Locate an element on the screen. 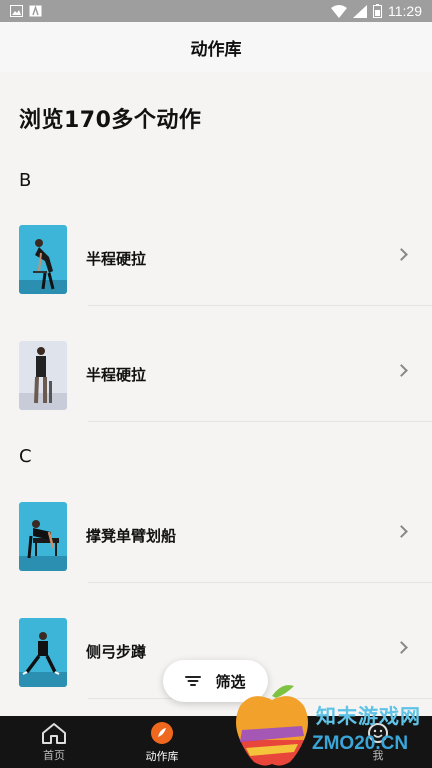  notification-icons is located at coordinates (26, 11).